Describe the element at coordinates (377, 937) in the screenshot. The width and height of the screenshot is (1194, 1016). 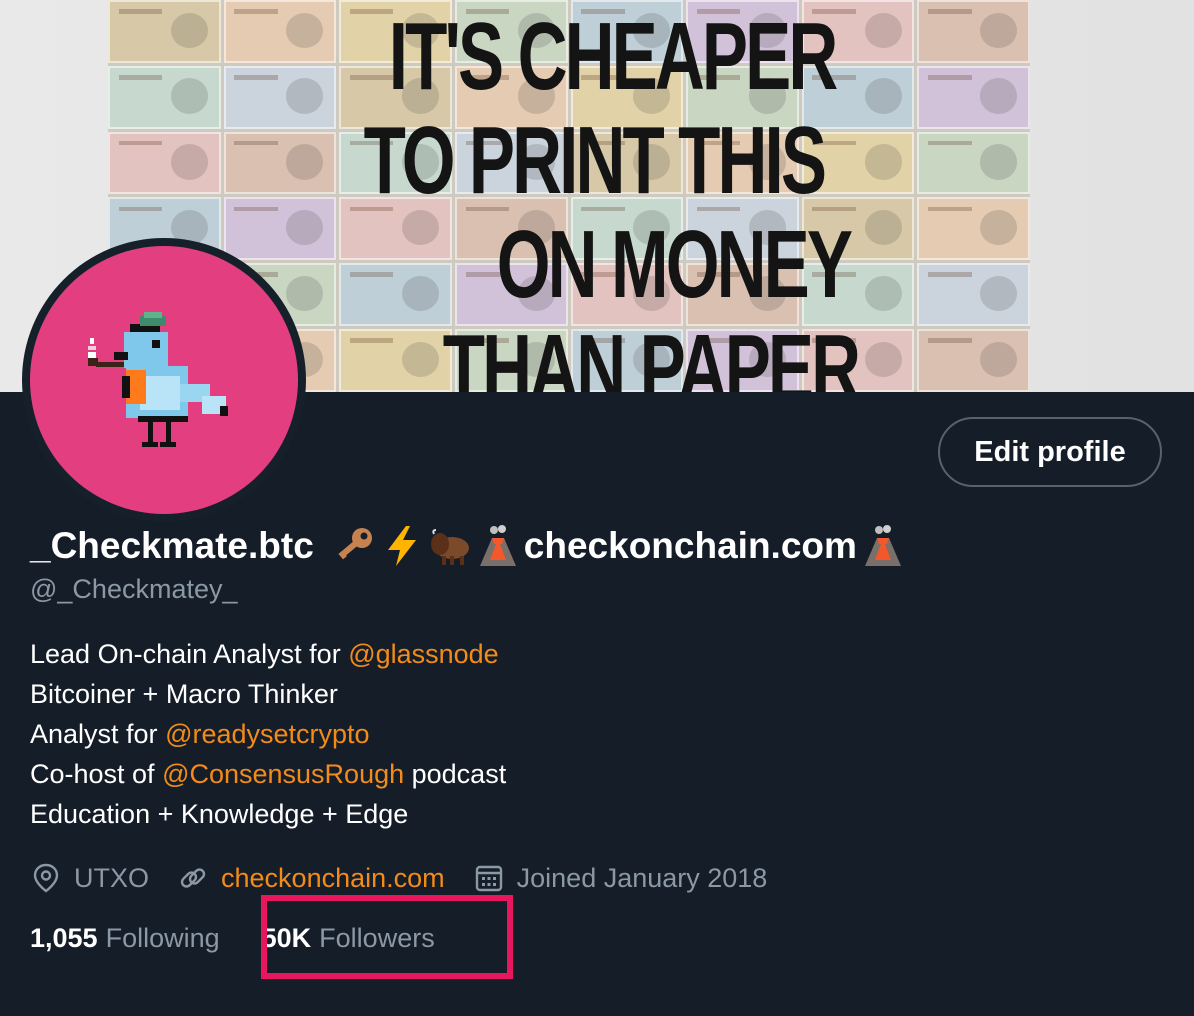
I see `followers-label: Followers` at that location.